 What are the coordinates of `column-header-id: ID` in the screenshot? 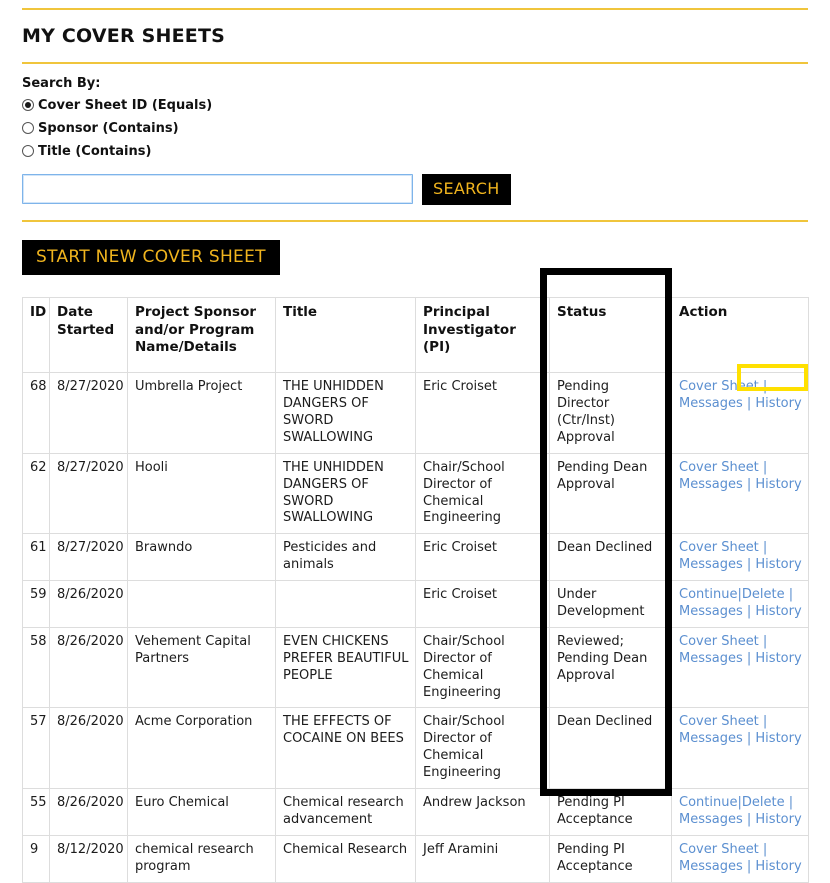 It's located at (36, 335).